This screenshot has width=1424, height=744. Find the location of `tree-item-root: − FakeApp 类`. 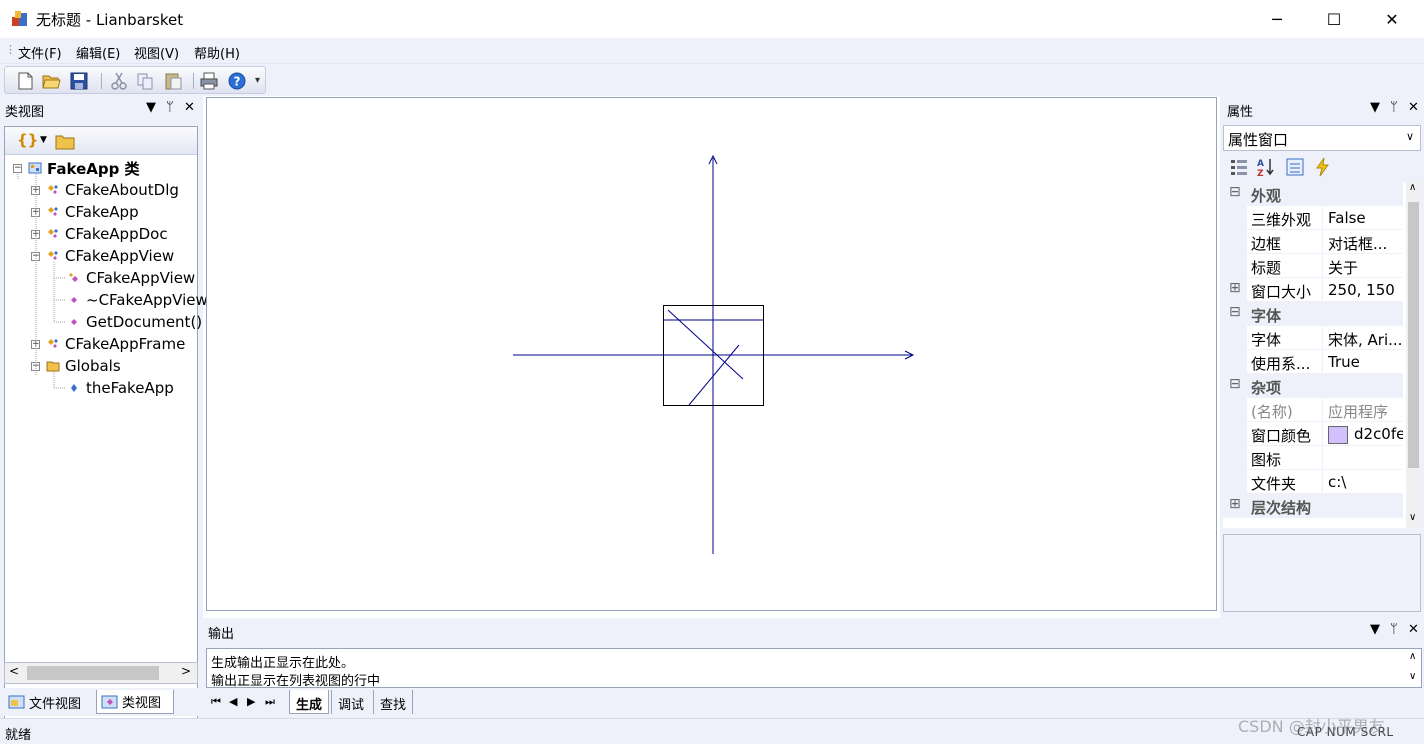

tree-item-root: − FakeApp 类 is located at coordinates (76, 168).